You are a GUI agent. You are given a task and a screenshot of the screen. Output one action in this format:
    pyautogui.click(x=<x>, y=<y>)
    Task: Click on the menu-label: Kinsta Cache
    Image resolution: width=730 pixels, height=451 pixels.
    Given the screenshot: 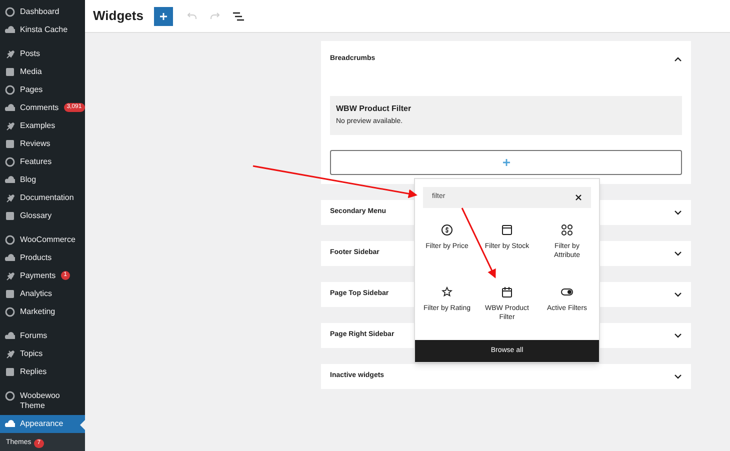 What is the action you would take?
    pyautogui.click(x=44, y=30)
    